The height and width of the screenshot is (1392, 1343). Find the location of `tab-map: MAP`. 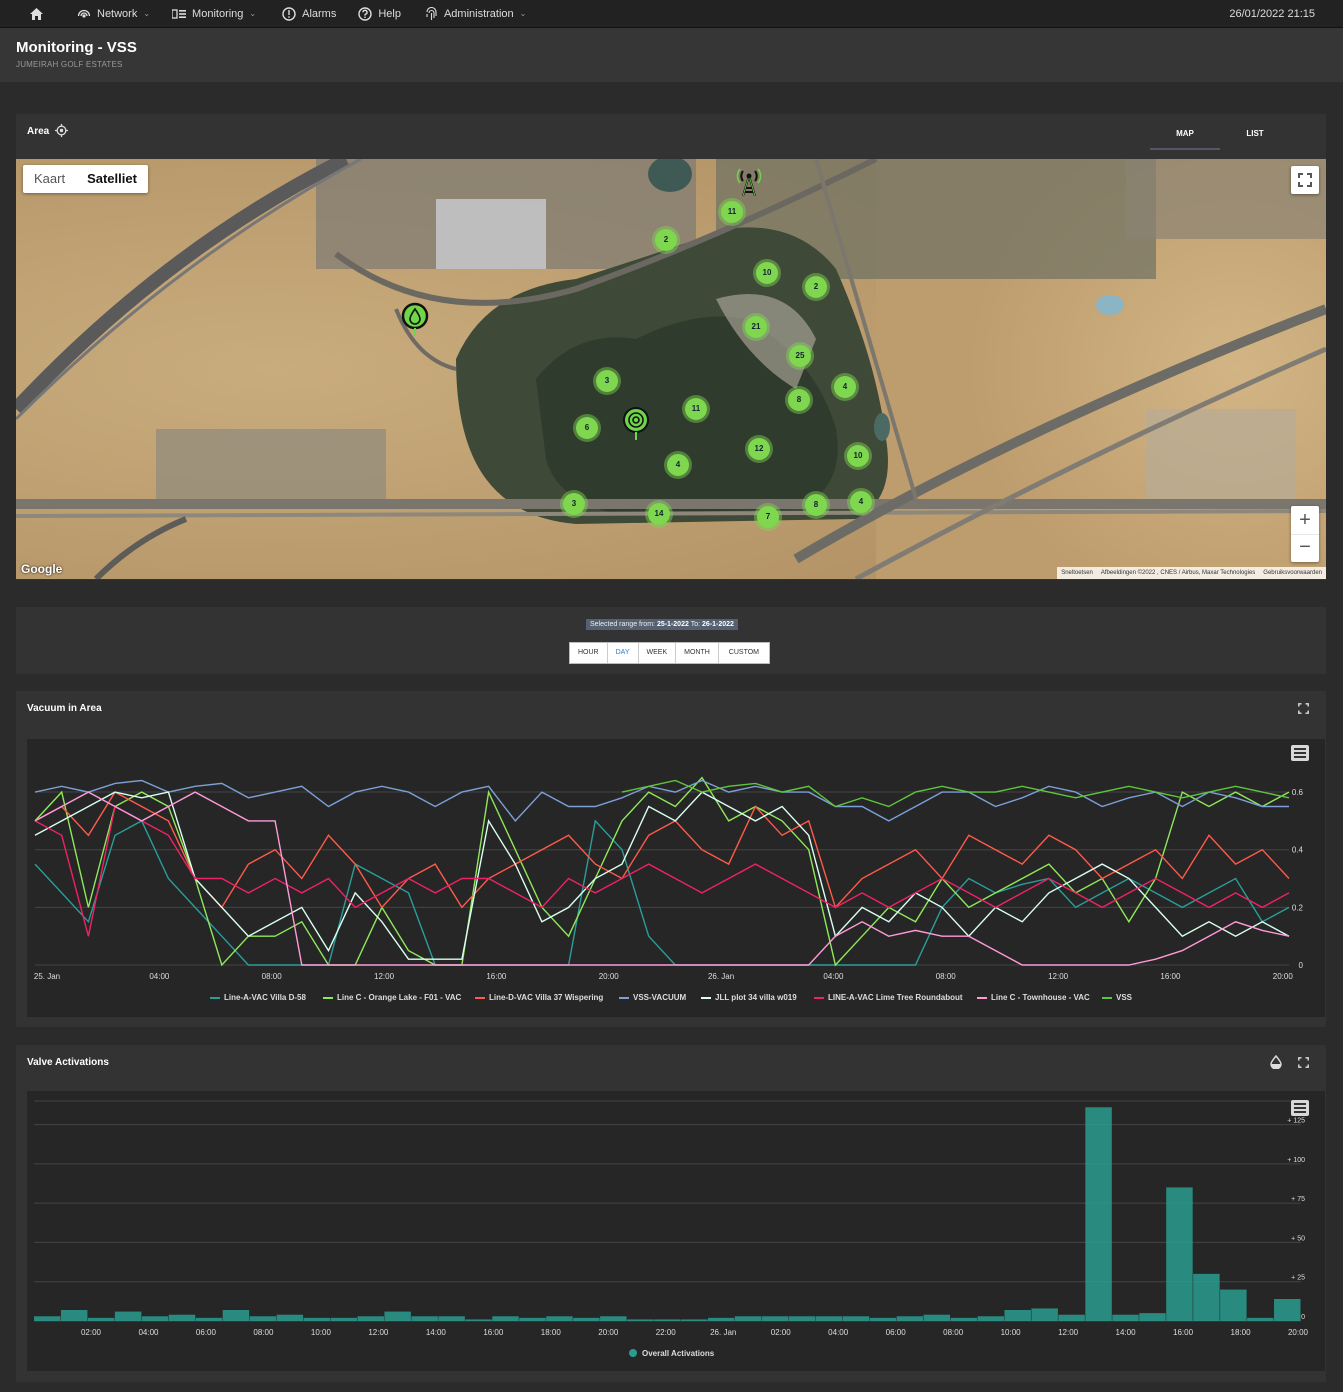

tab-map: MAP is located at coordinates (1185, 136).